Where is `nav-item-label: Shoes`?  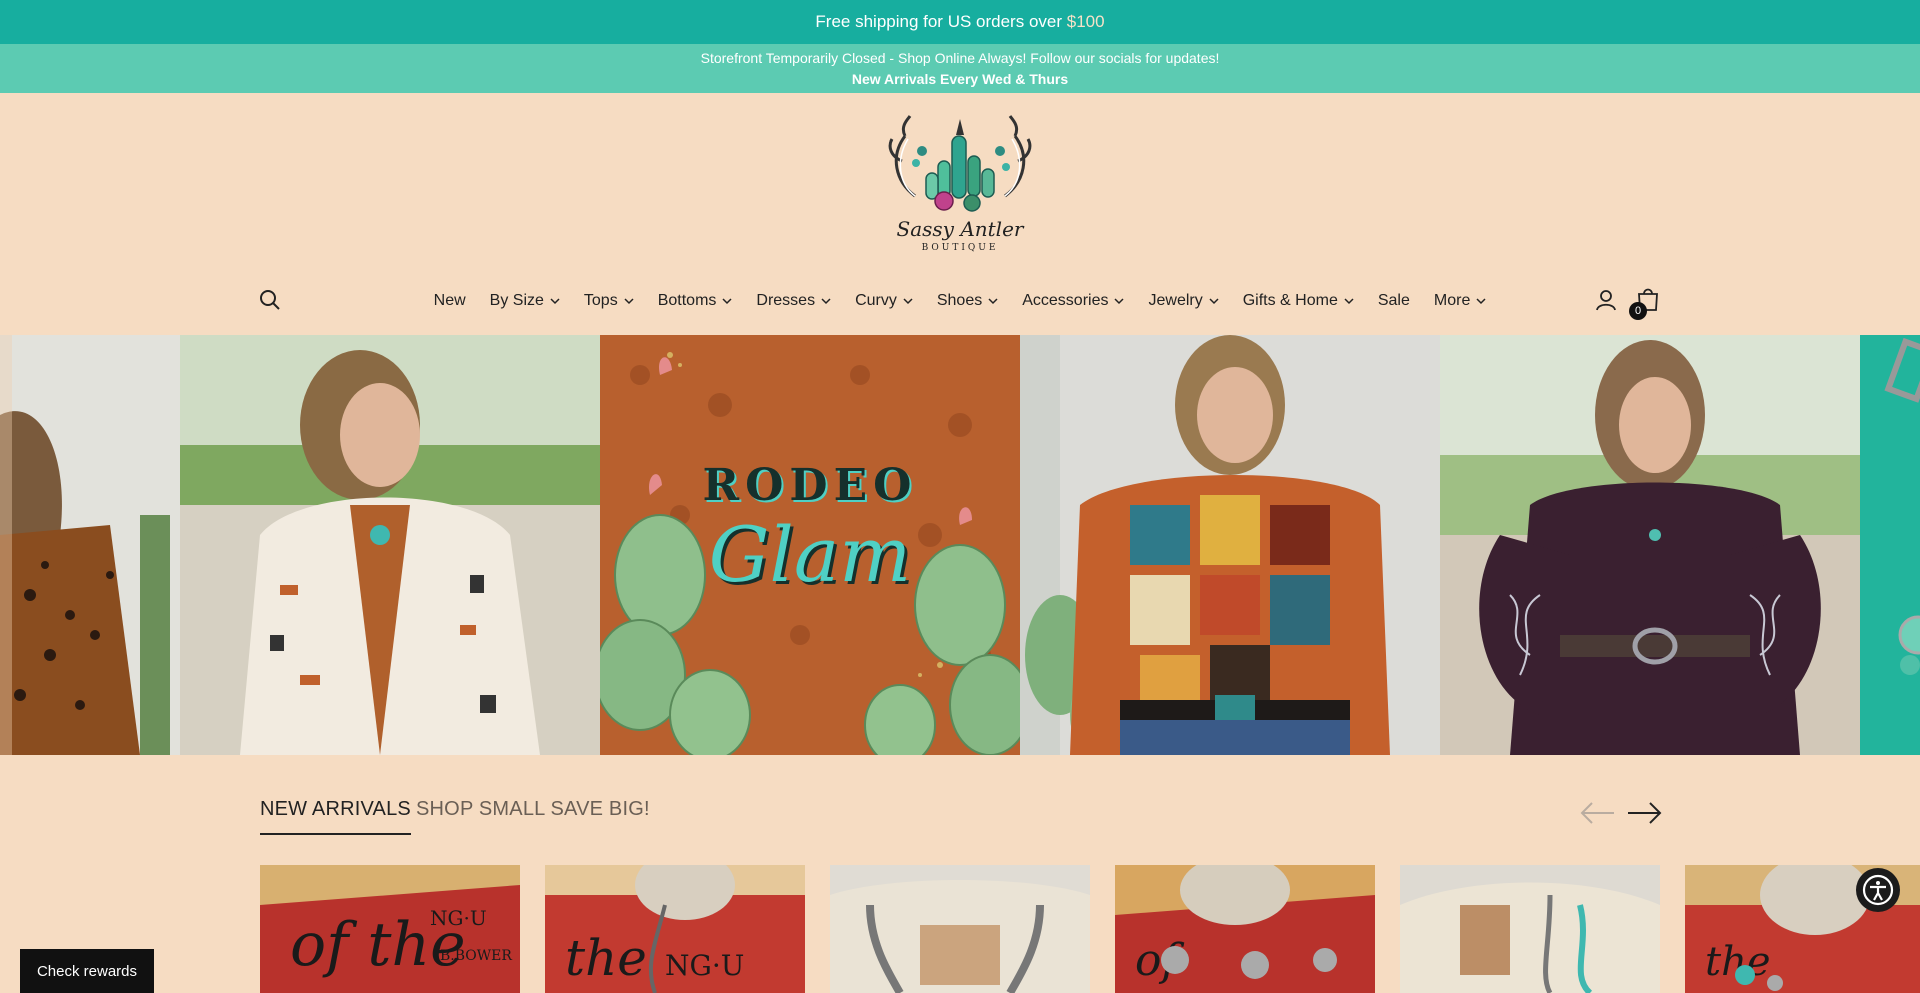
nav-item-label: Shoes is located at coordinates (959, 300).